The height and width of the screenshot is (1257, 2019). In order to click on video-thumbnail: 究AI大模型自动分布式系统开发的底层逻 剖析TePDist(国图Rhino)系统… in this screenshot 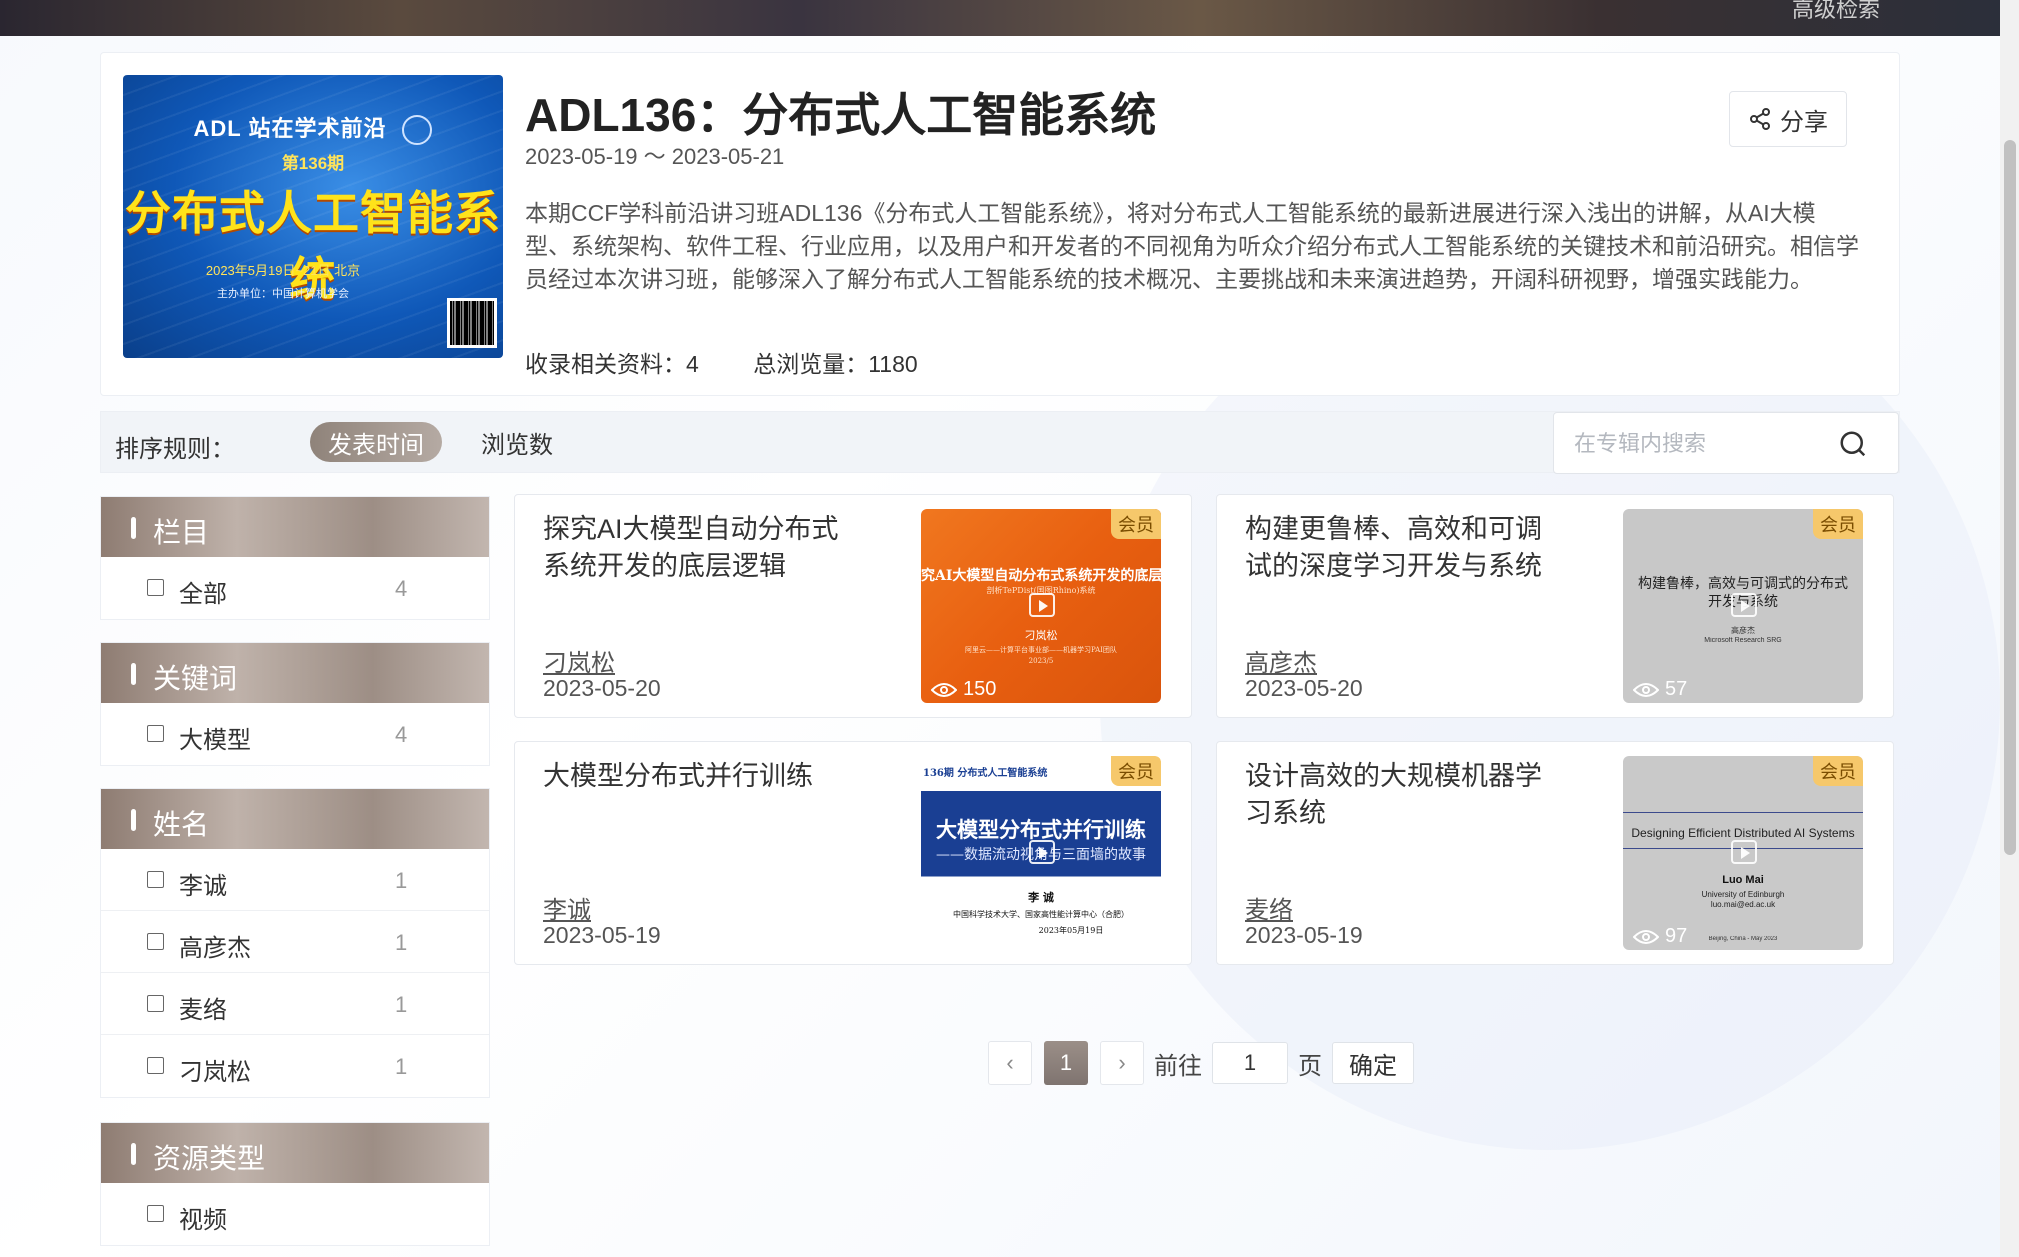, I will do `click(1041, 606)`.